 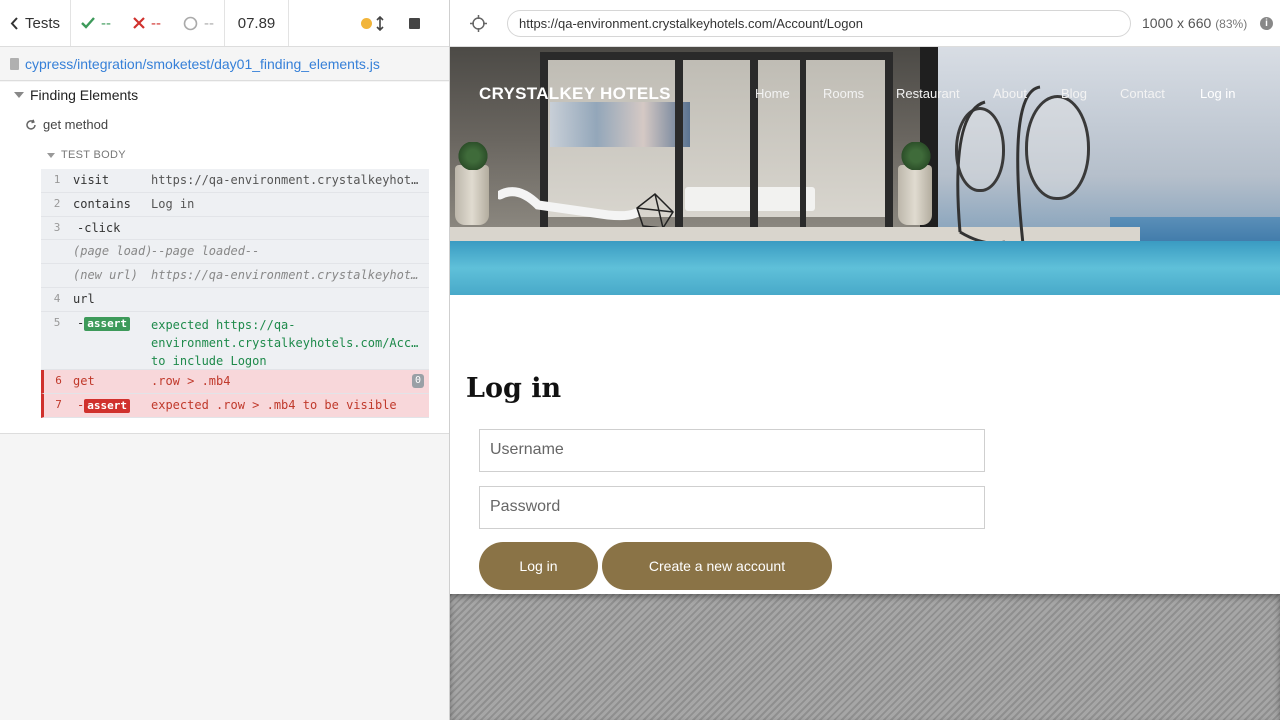 I want to click on command-name: get, so click(x=84, y=381).